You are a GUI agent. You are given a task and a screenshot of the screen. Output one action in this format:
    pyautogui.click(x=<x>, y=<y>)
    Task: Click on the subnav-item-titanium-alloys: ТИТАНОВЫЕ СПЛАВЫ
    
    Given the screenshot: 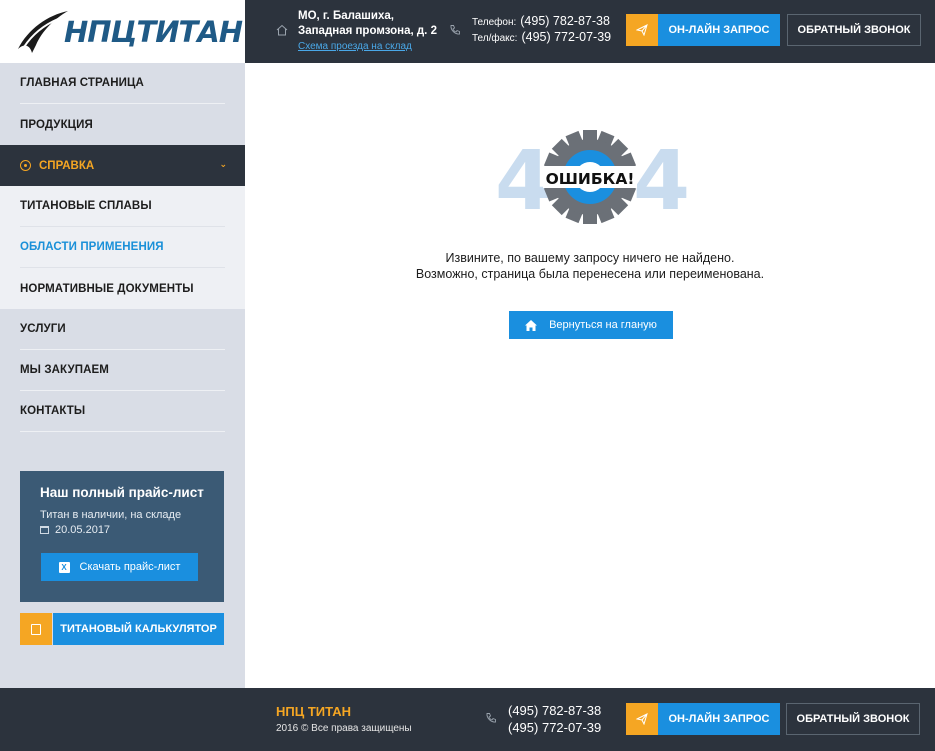 What is the action you would take?
    pyautogui.click(x=122, y=206)
    